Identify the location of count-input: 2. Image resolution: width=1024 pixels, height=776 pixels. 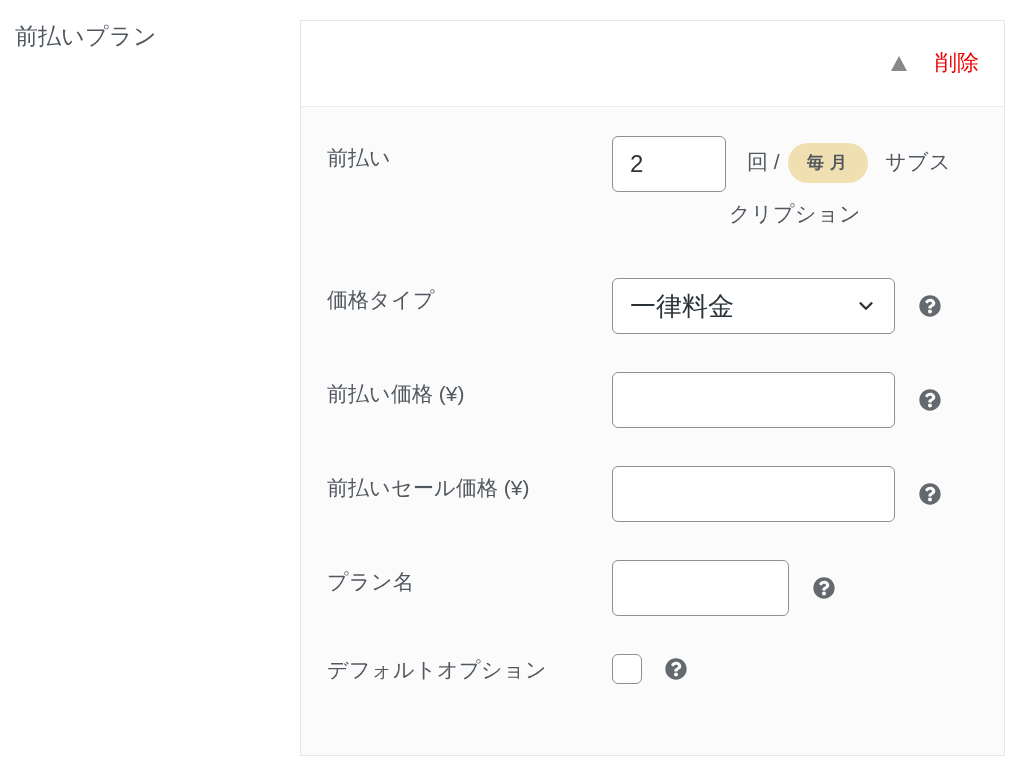
(669, 164).